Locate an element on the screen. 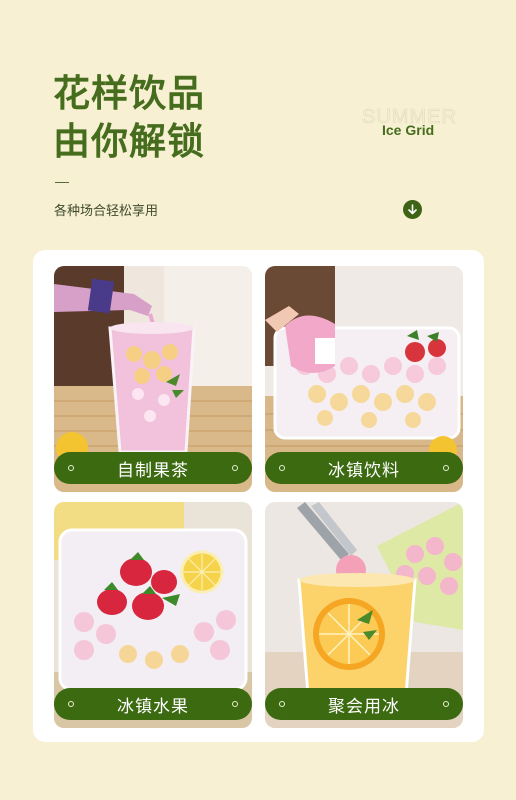 This screenshot has height=800, width=516. divider is located at coordinates (62, 182).